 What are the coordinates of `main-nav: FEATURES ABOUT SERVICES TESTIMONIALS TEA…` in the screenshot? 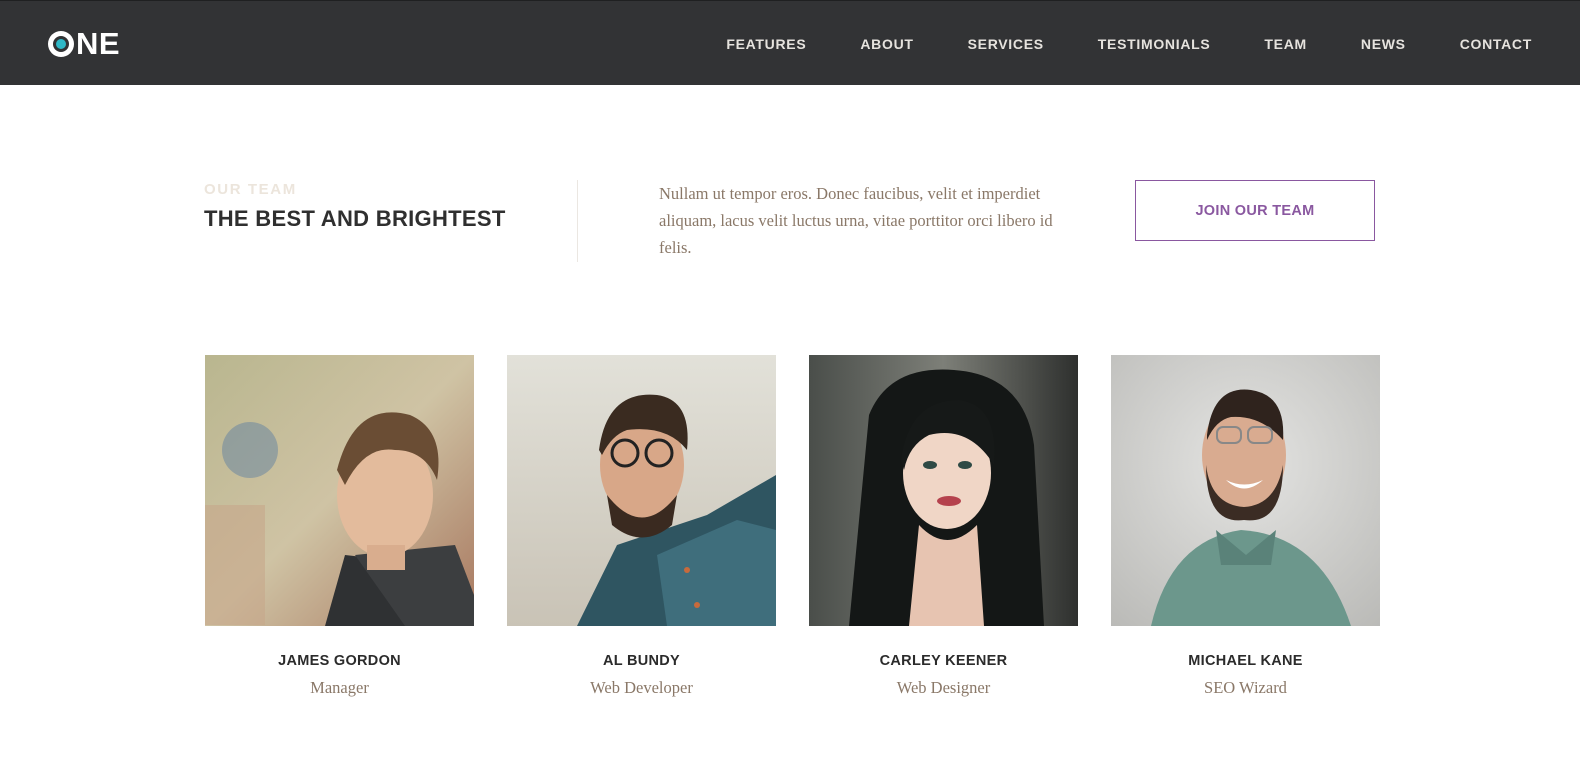 It's located at (1129, 43).